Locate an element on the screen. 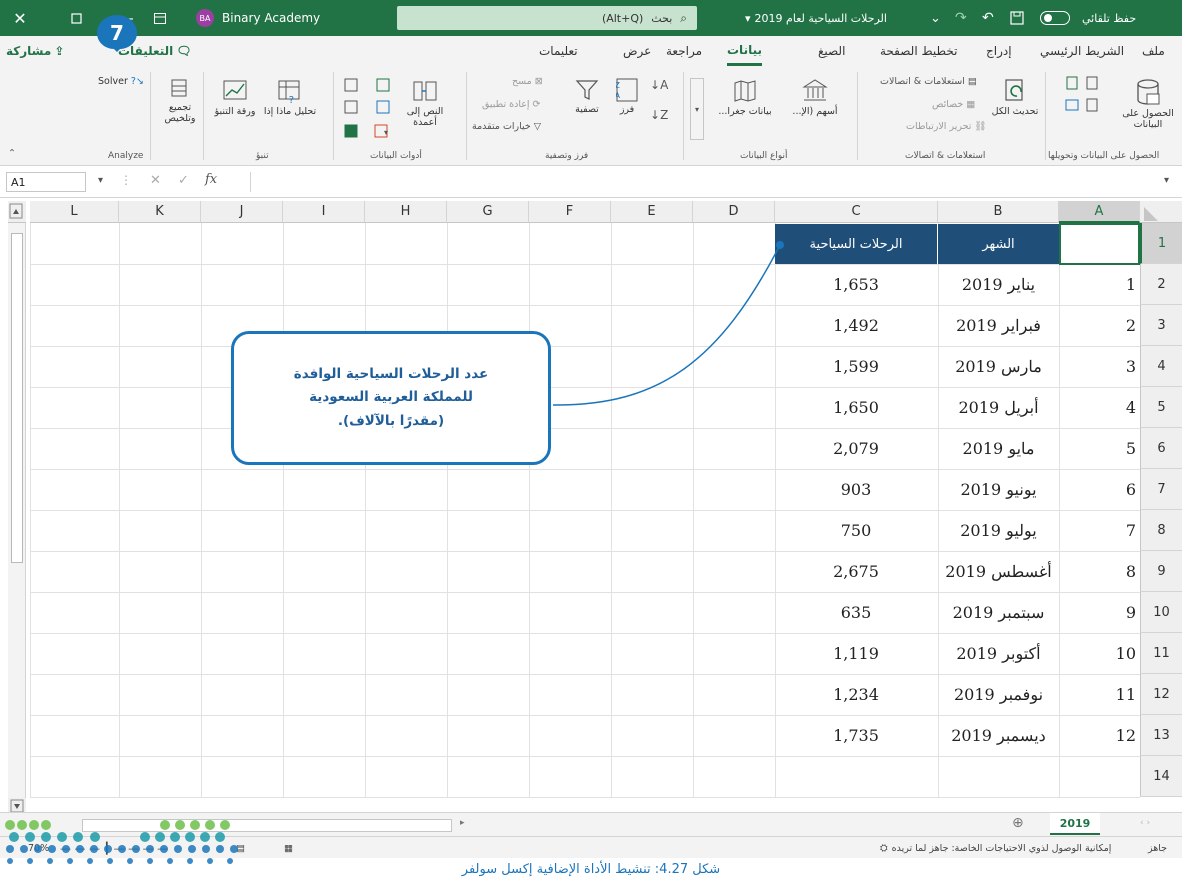 This screenshot has width=1182, height=895. column-header-h: H is located at coordinates (406, 212).